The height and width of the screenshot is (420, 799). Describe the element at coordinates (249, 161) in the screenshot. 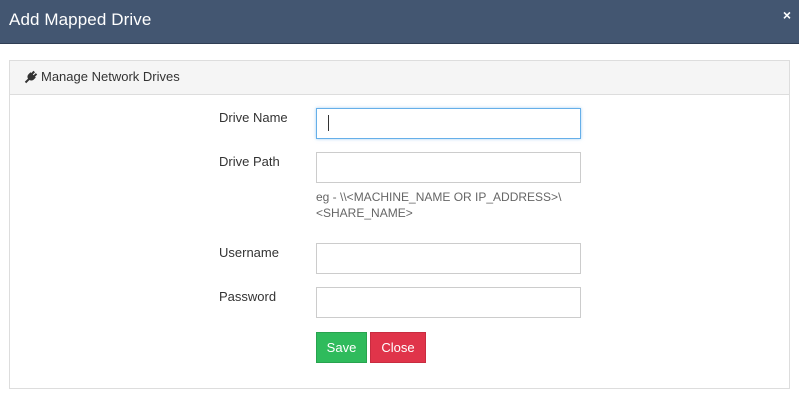

I see `drive-path-label: Drive Path` at that location.